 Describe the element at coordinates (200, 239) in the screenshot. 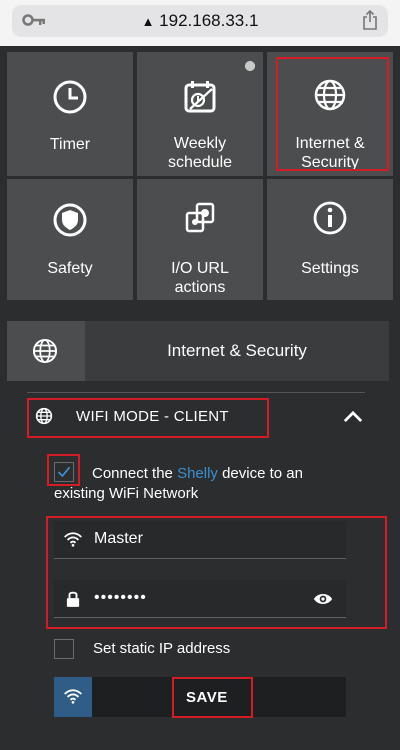

I see `tile-io-url-actions: I/O URL actions` at that location.